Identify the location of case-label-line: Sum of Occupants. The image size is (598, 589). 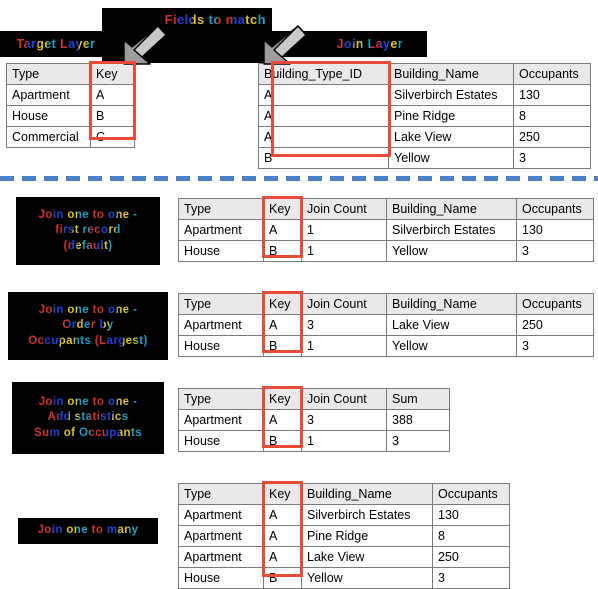
(88, 434).